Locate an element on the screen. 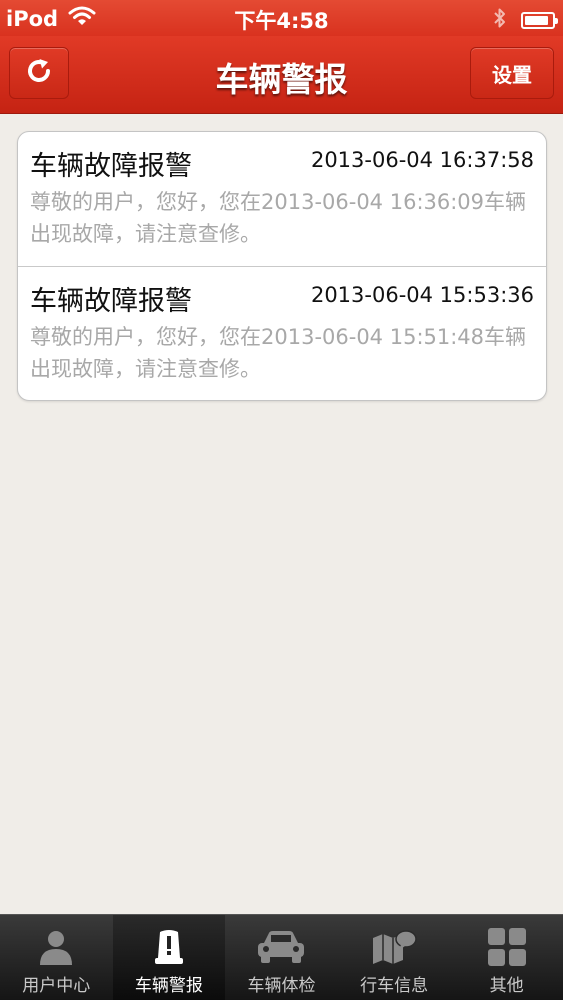 The width and height of the screenshot is (563, 1000). tab-user-center: 用户中心 is located at coordinates (56, 957).